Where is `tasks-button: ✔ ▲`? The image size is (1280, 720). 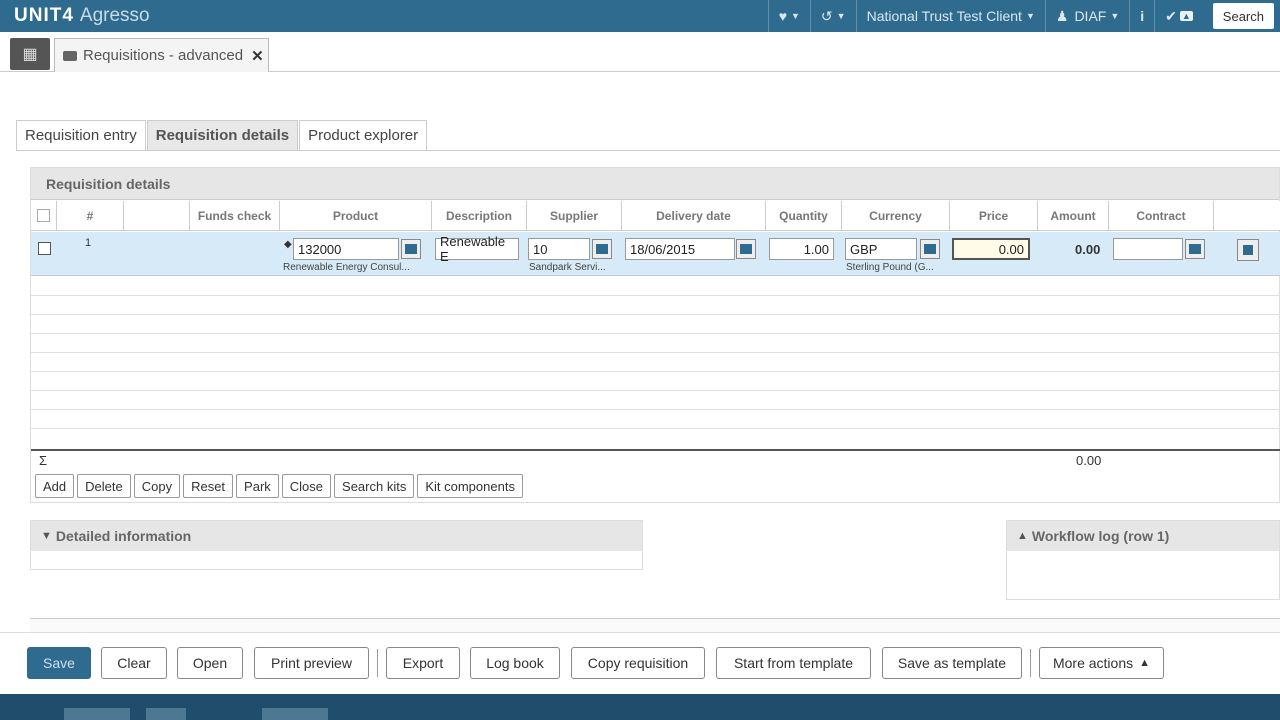 tasks-button: ✔ ▲ is located at coordinates (1178, 16).